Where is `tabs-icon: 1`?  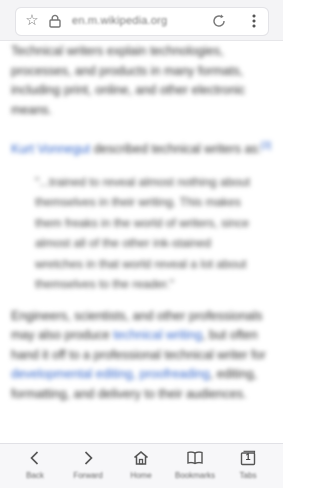
tabs-icon: 1 is located at coordinates (248, 458).